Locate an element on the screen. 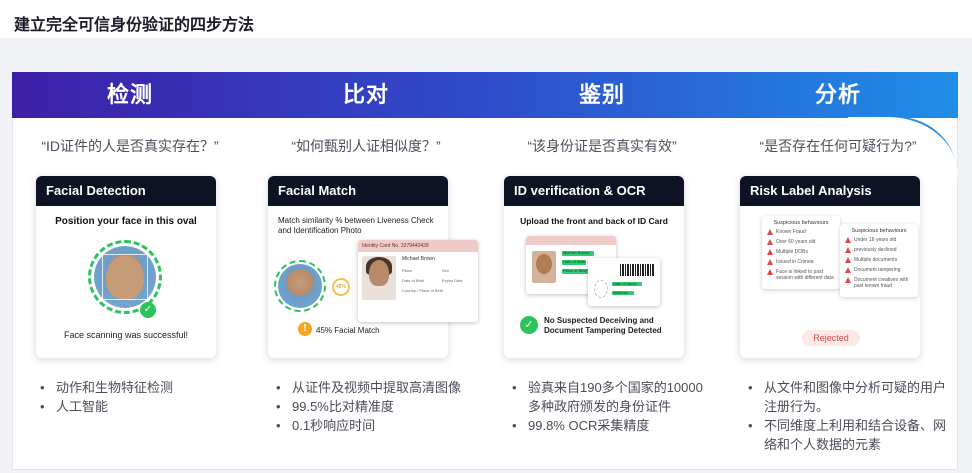  step-question: “ID证件的人是否真实存在？” is located at coordinates (130, 146).